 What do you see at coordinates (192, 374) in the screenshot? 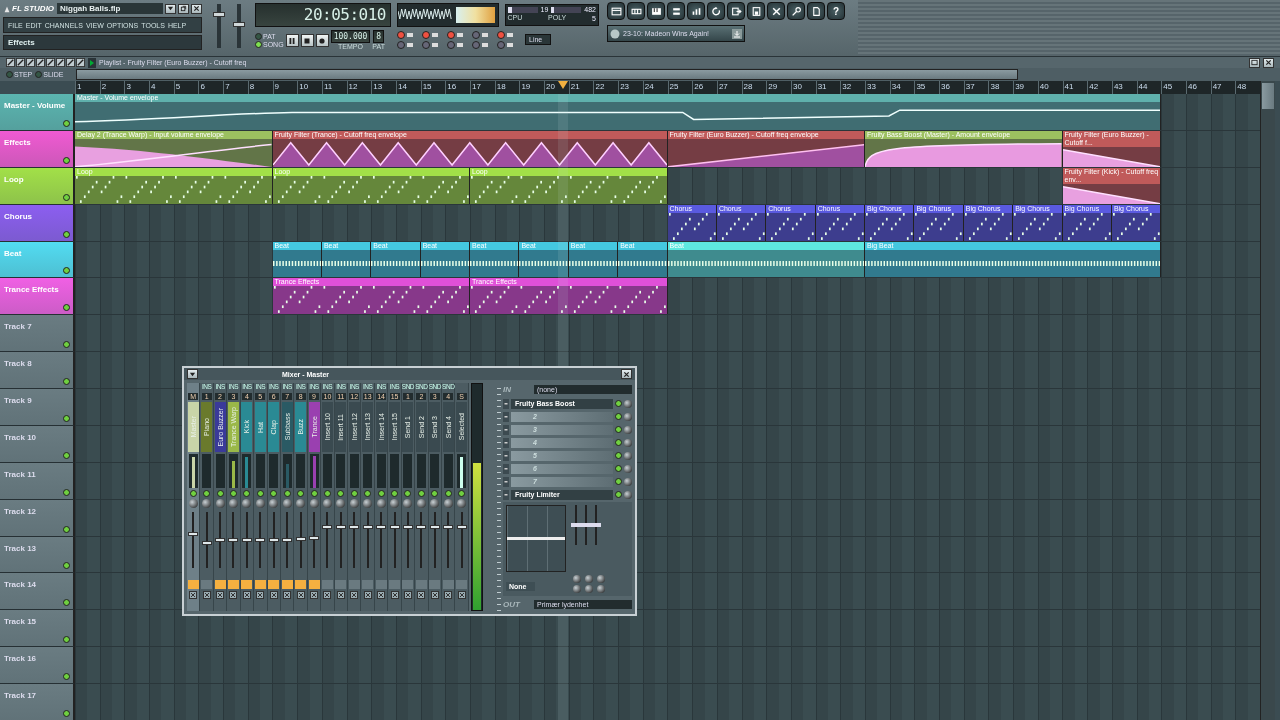
I see `menu-button` at bounding box center [192, 374].